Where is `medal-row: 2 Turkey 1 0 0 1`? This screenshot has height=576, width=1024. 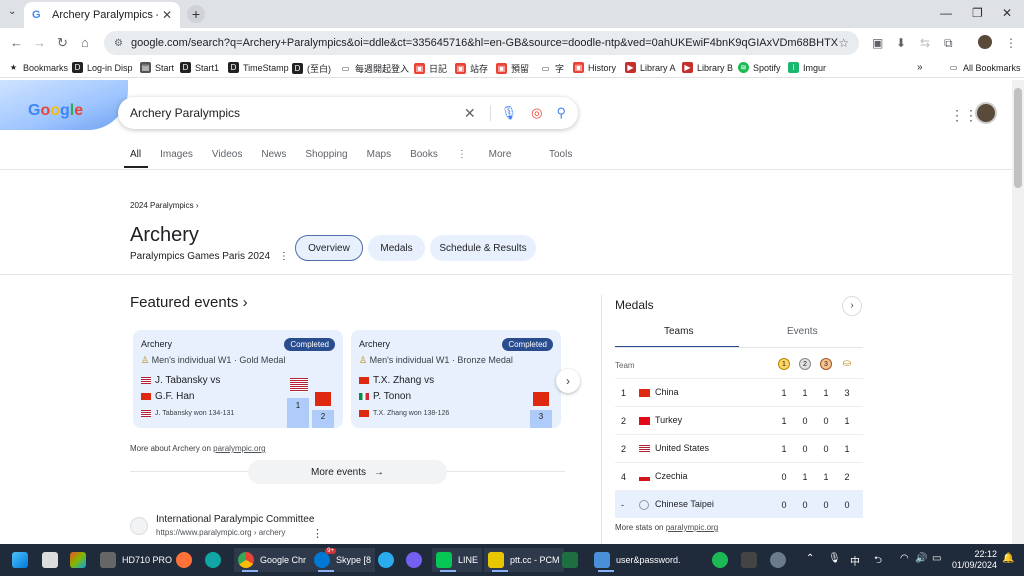
medal-row: 2 Turkey 1 0 0 1 is located at coordinates (739, 420).